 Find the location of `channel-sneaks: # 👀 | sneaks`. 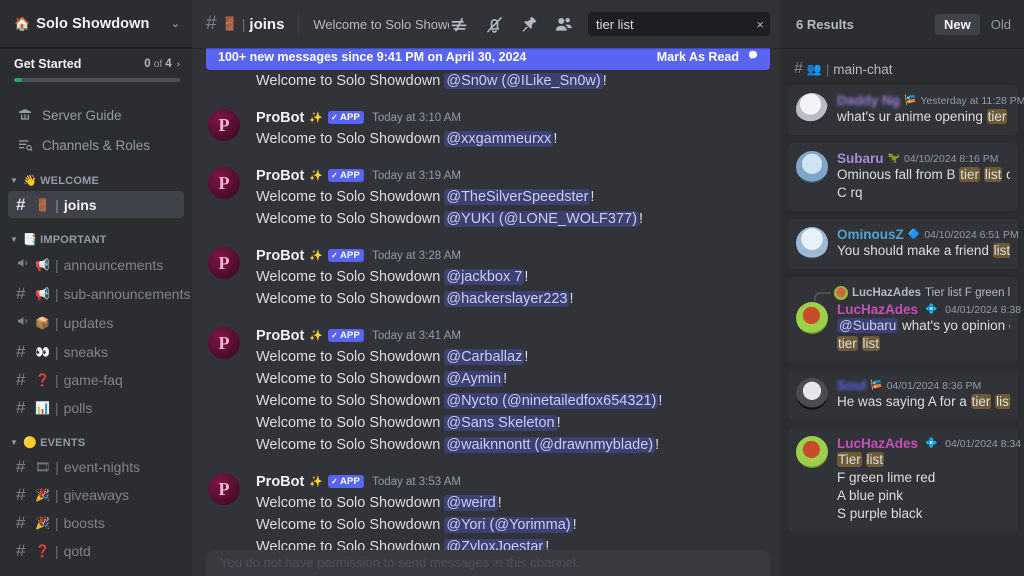

channel-sneaks: # 👀 | sneaks is located at coordinates (96, 351).